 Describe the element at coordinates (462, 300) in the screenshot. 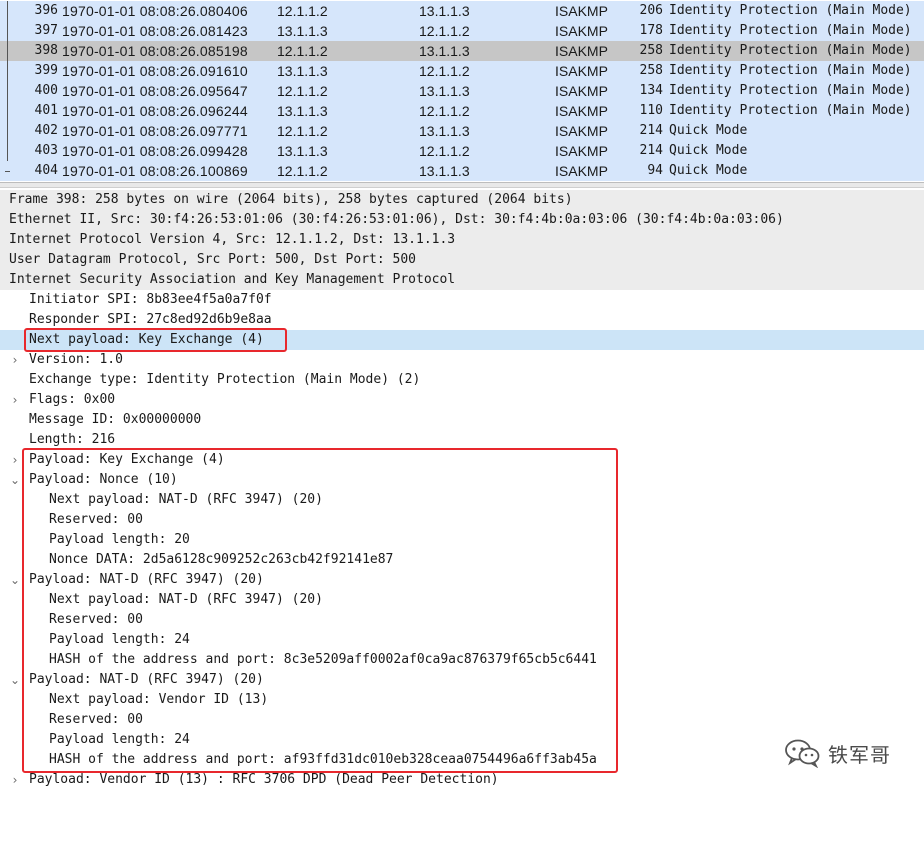

I see `tree-item-initiator-spi: Initiator SPI: 8b83ee4f5a0a7f0f` at that location.